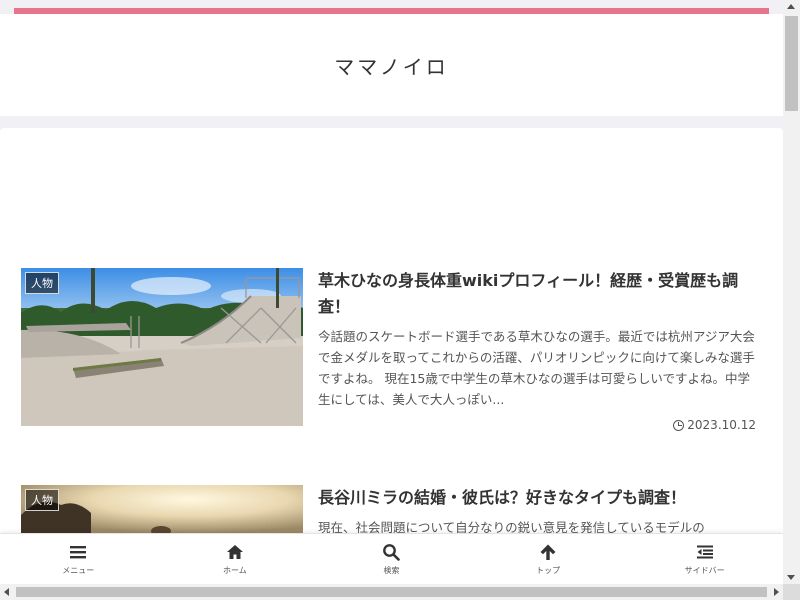 The height and width of the screenshot is (600, 800). Describe the element at coordinates (78, 551) in the screenshot. I see `menu-icon` at that location.